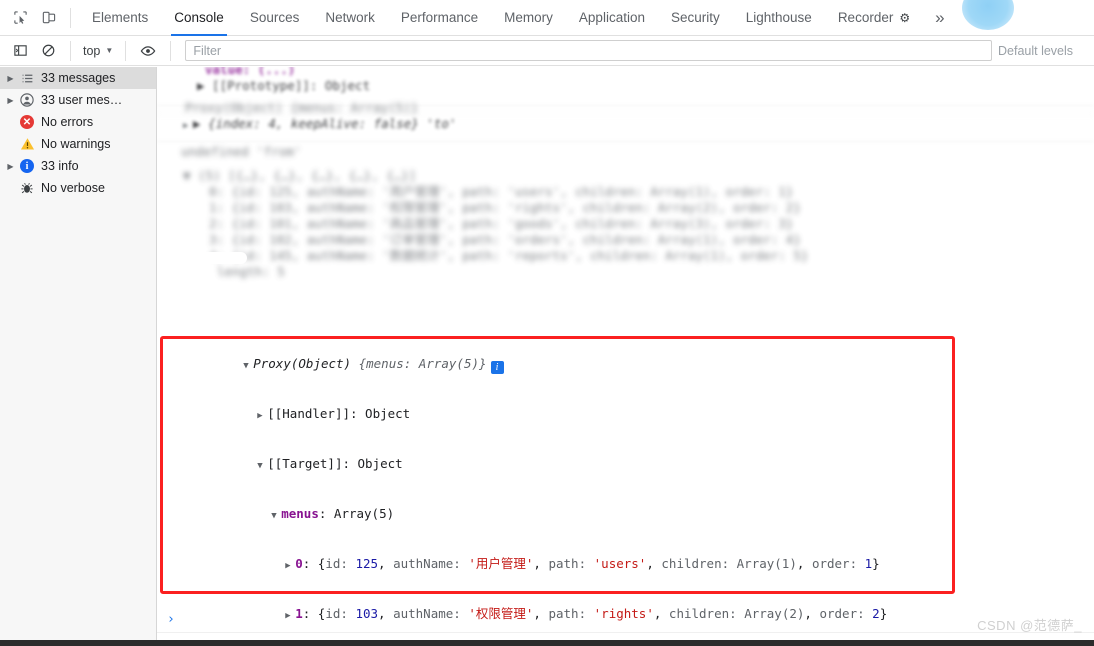 This screenshot has width=1094, height=646. I want to click on tab-memory: Memory, so click(528, 18).